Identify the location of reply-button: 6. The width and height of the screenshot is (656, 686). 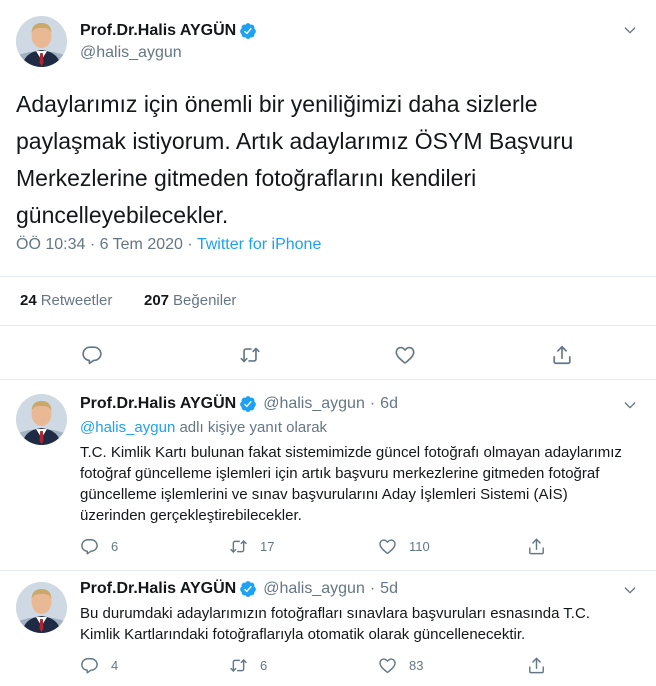
(99, 546).